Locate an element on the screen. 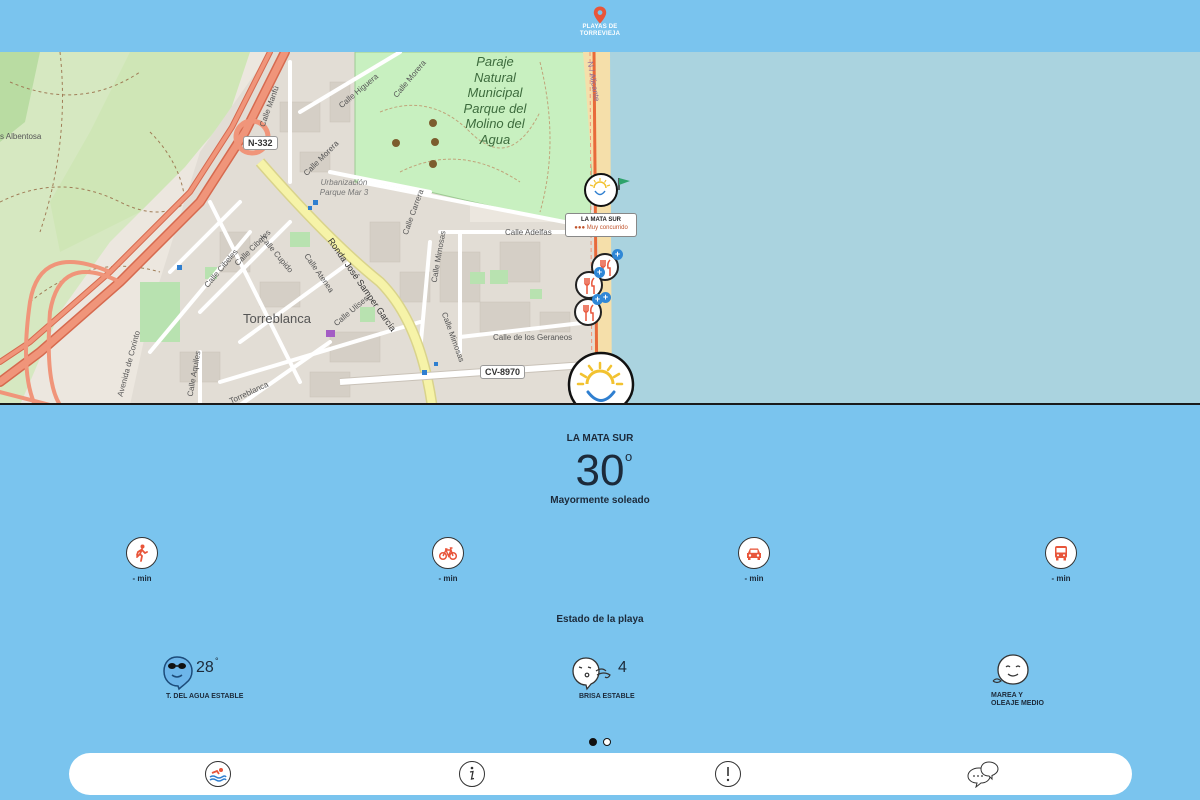  transport-bike-button is located at coordinates (448, 553).